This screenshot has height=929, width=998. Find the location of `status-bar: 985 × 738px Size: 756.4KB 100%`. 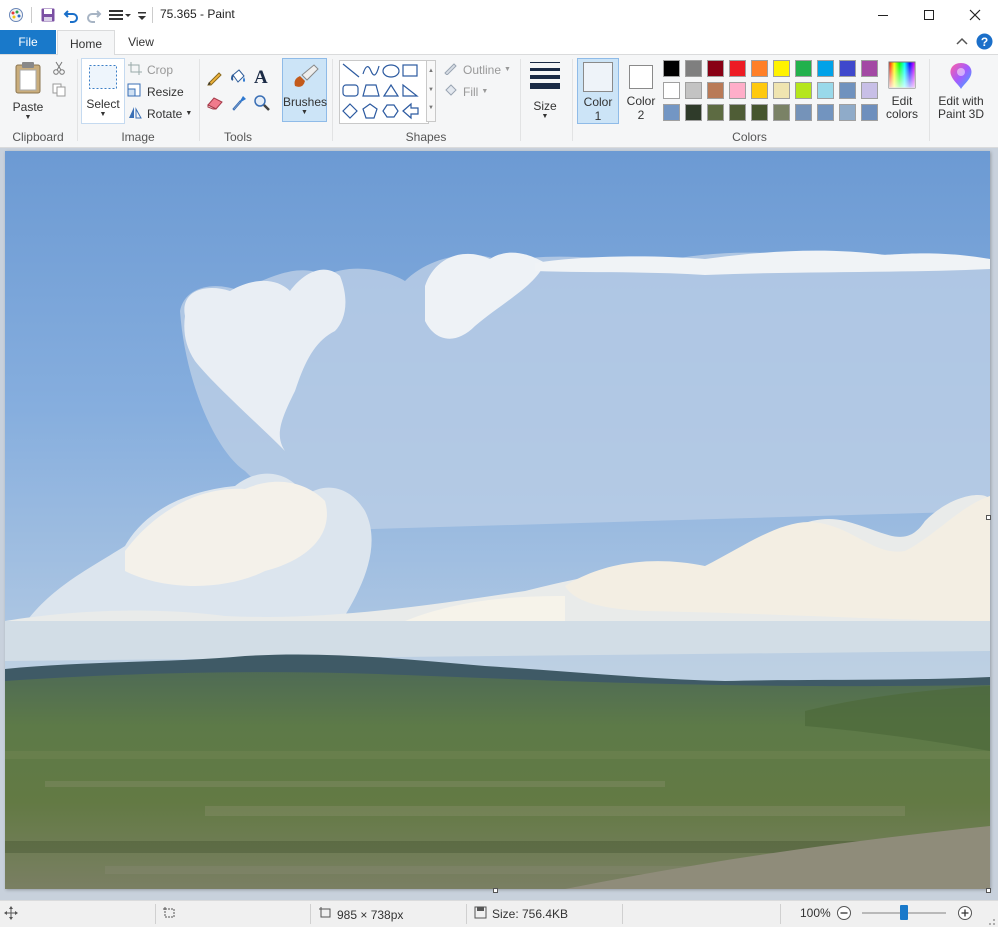

status-bar: 985 × 738px Size: 756.4KB 100% is located at coordinates (499, 913).